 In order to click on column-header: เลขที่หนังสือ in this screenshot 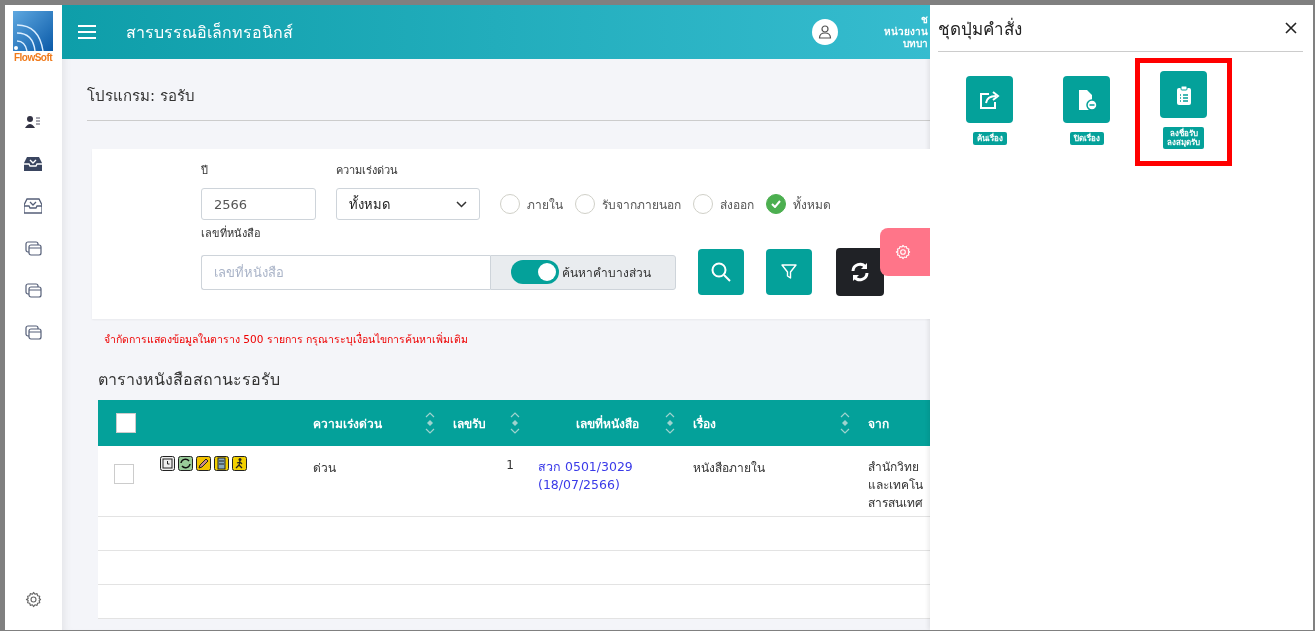, I will do `click(607, 423)`.